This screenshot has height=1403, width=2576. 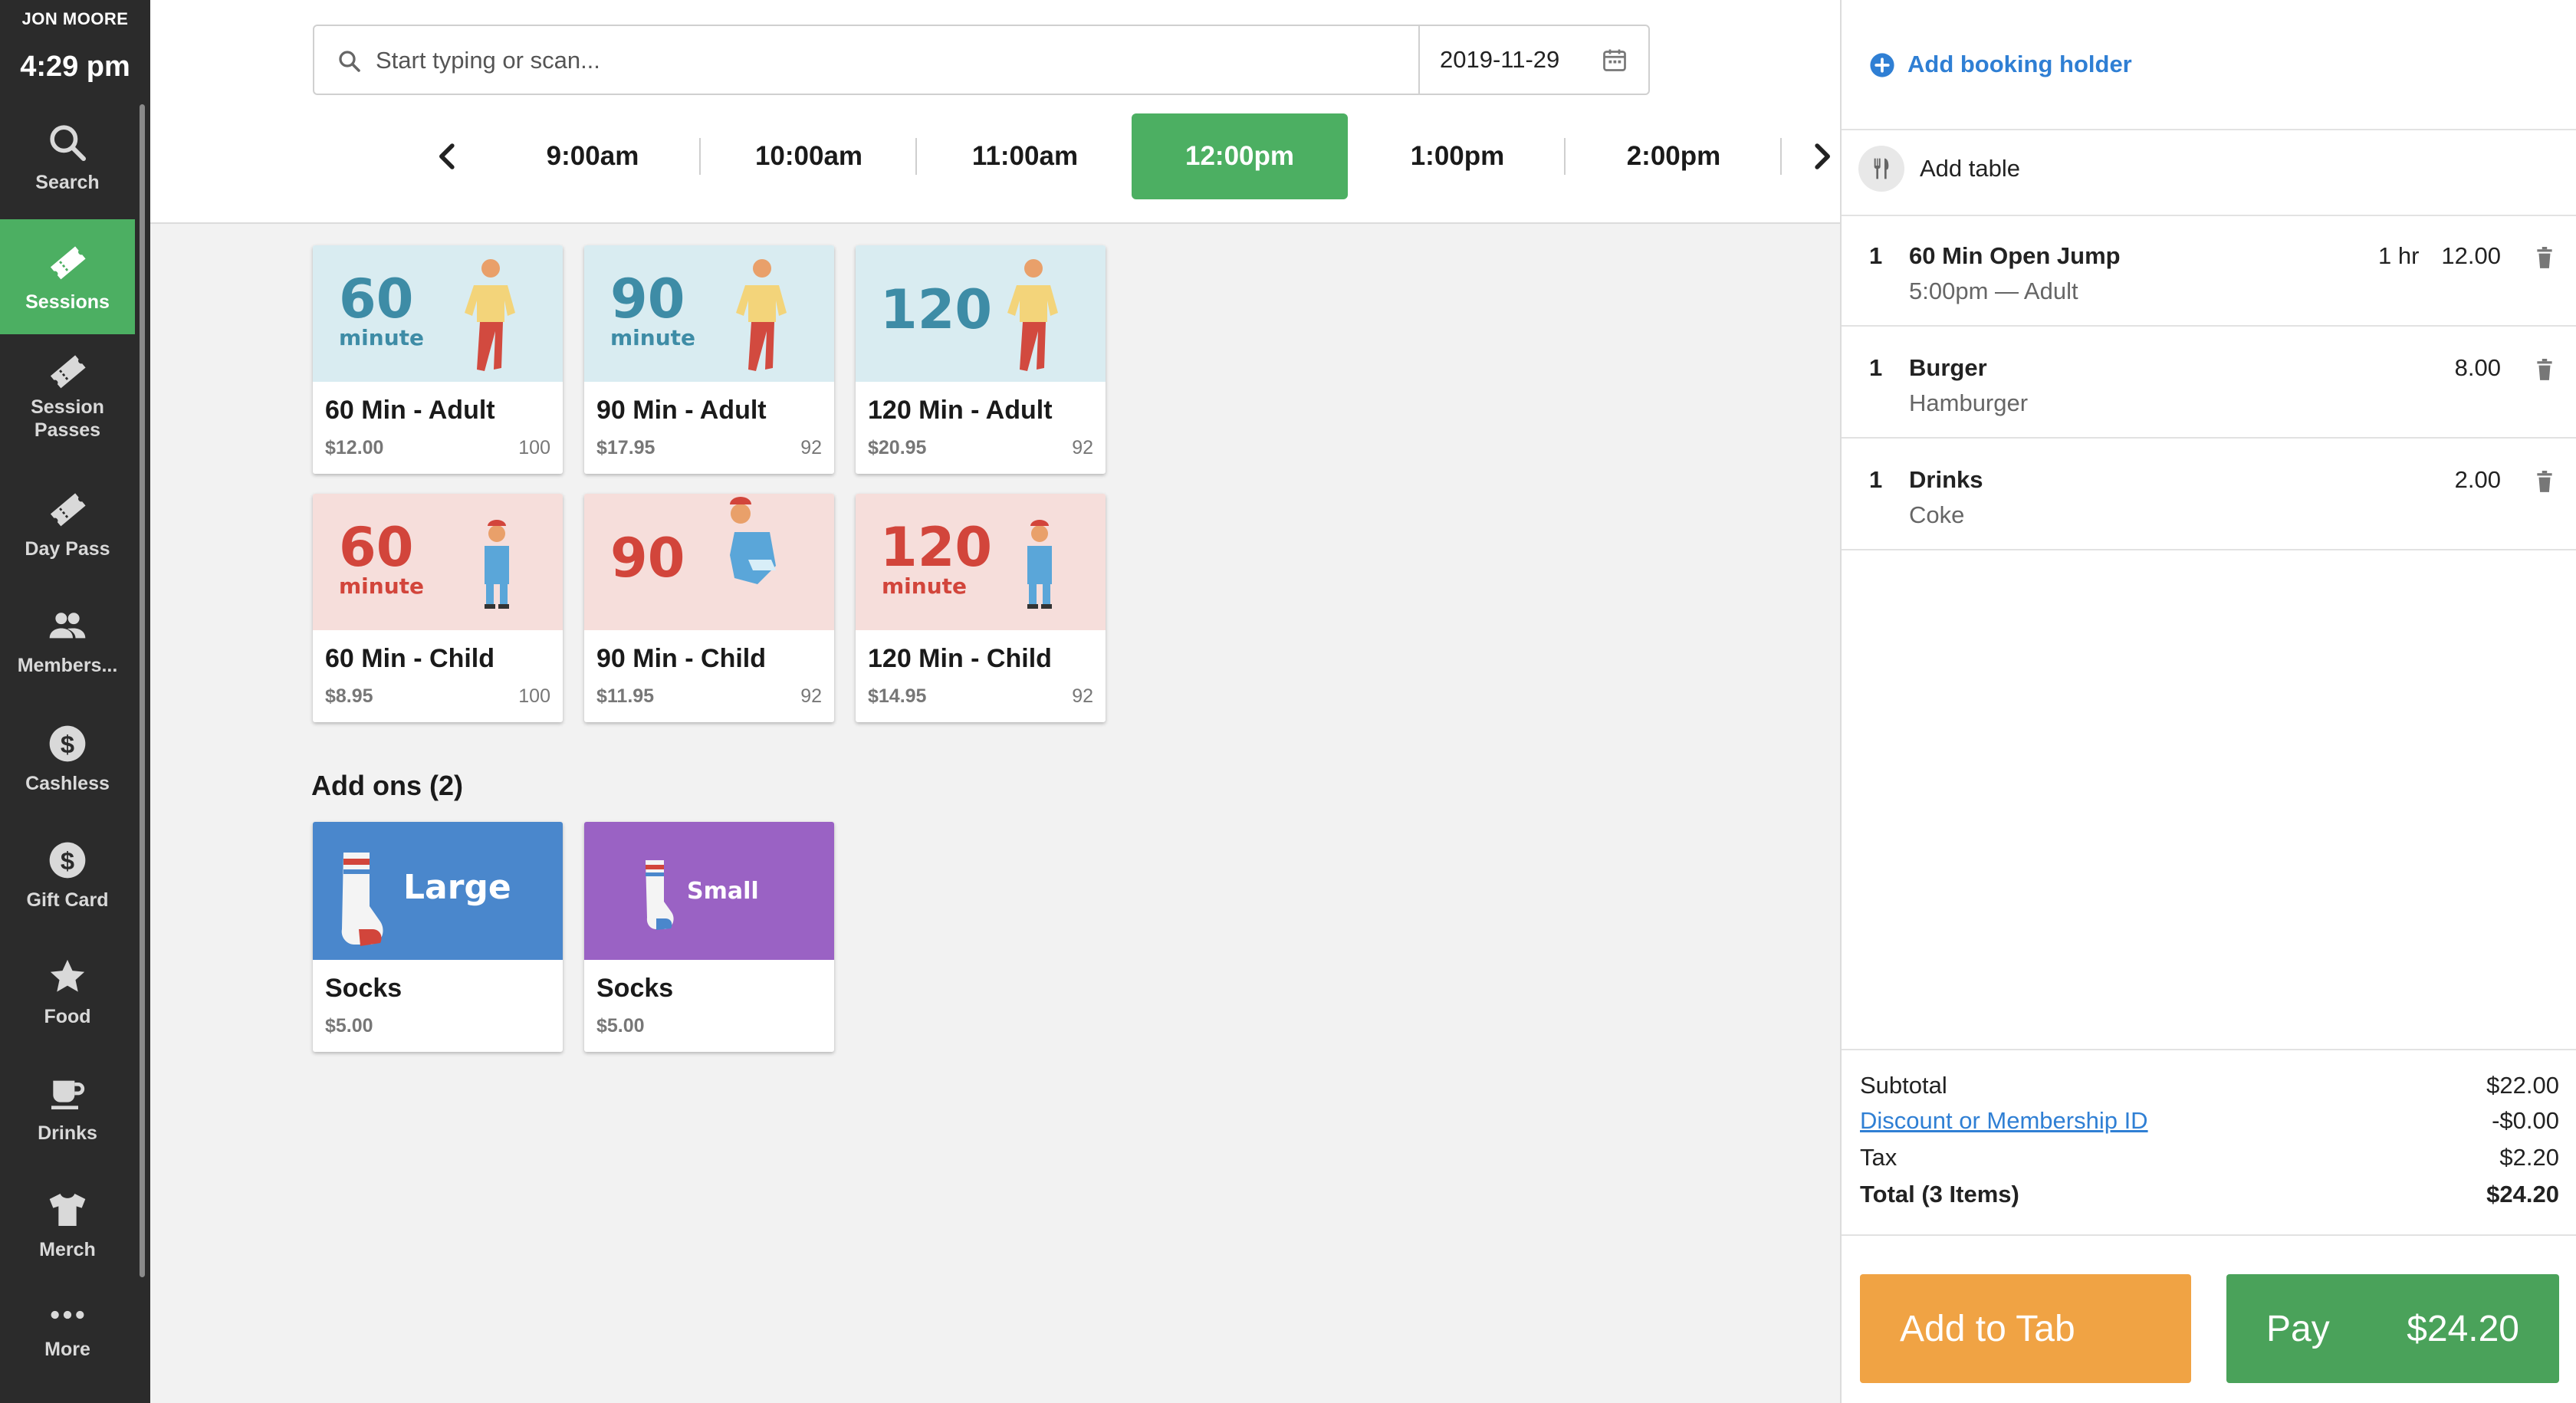 I want to click on subtotal-value: $22.00, so click(x=2523, y=1085).